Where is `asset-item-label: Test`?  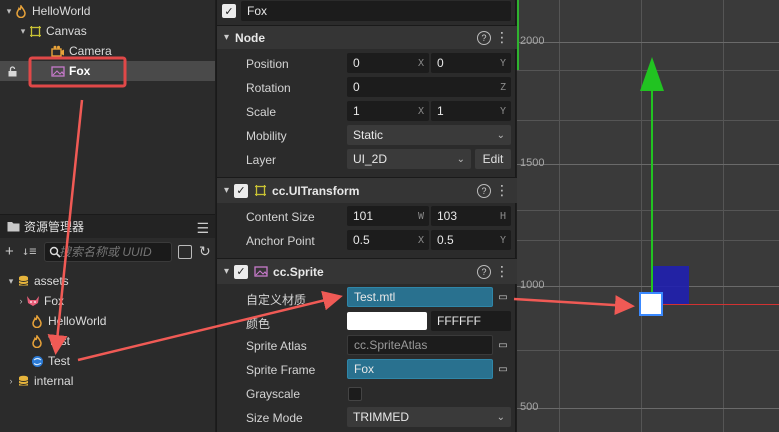 asset-item-label: Test is located at coordinates (59, 361).